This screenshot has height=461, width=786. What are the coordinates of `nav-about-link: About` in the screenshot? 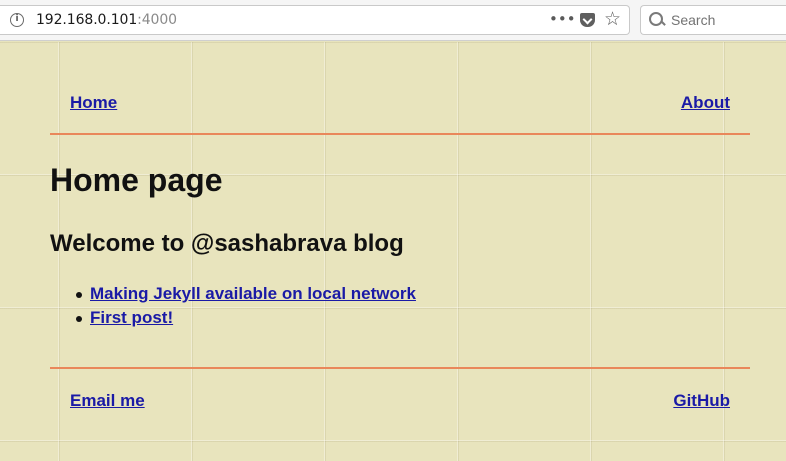 It's located at (705, 103).